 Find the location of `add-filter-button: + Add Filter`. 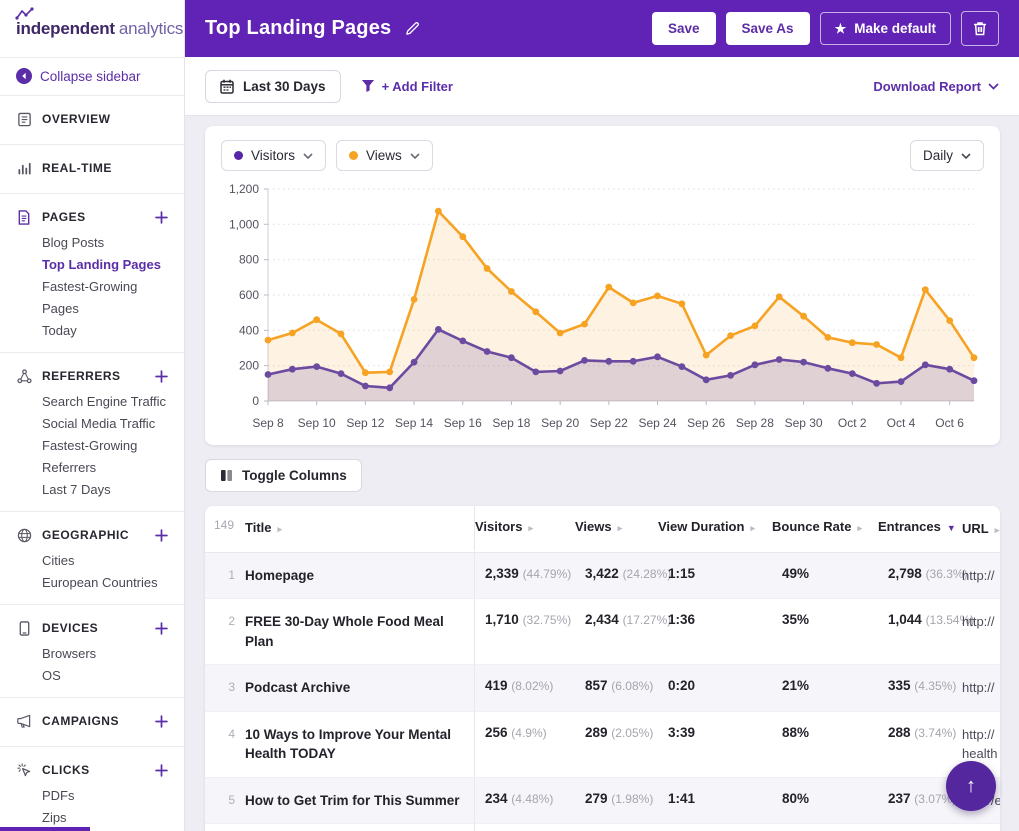

add-filter-button: + Add Filter is located at coordinates (407, 86).